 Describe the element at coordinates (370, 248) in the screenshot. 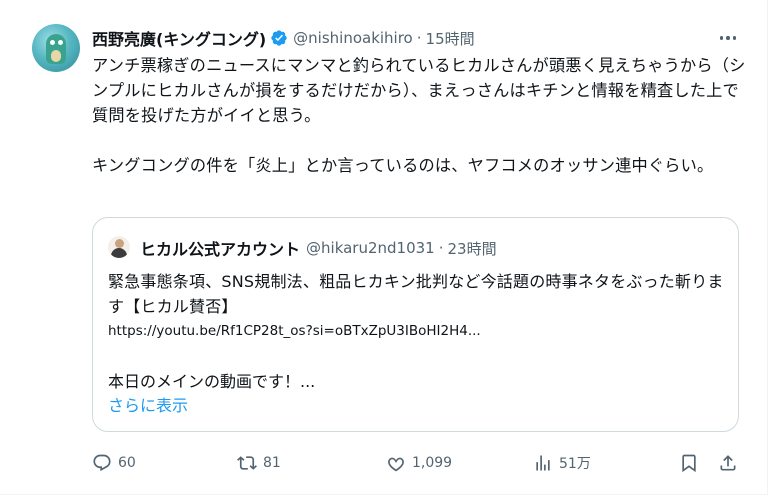

I see `quote-author-handle: @hikaru2nd1031` at that location.